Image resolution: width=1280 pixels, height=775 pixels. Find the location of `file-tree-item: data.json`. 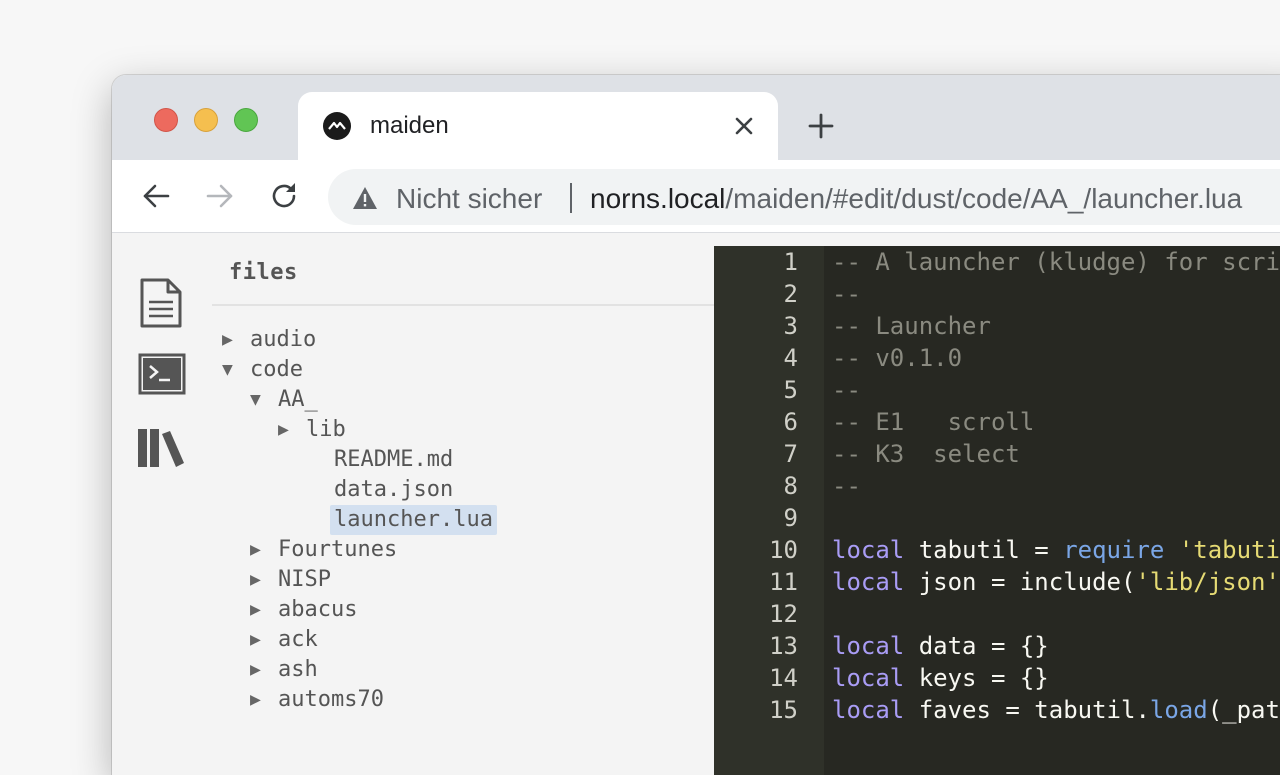

file-tree-item: data.json is located at coordinates (381, 490).